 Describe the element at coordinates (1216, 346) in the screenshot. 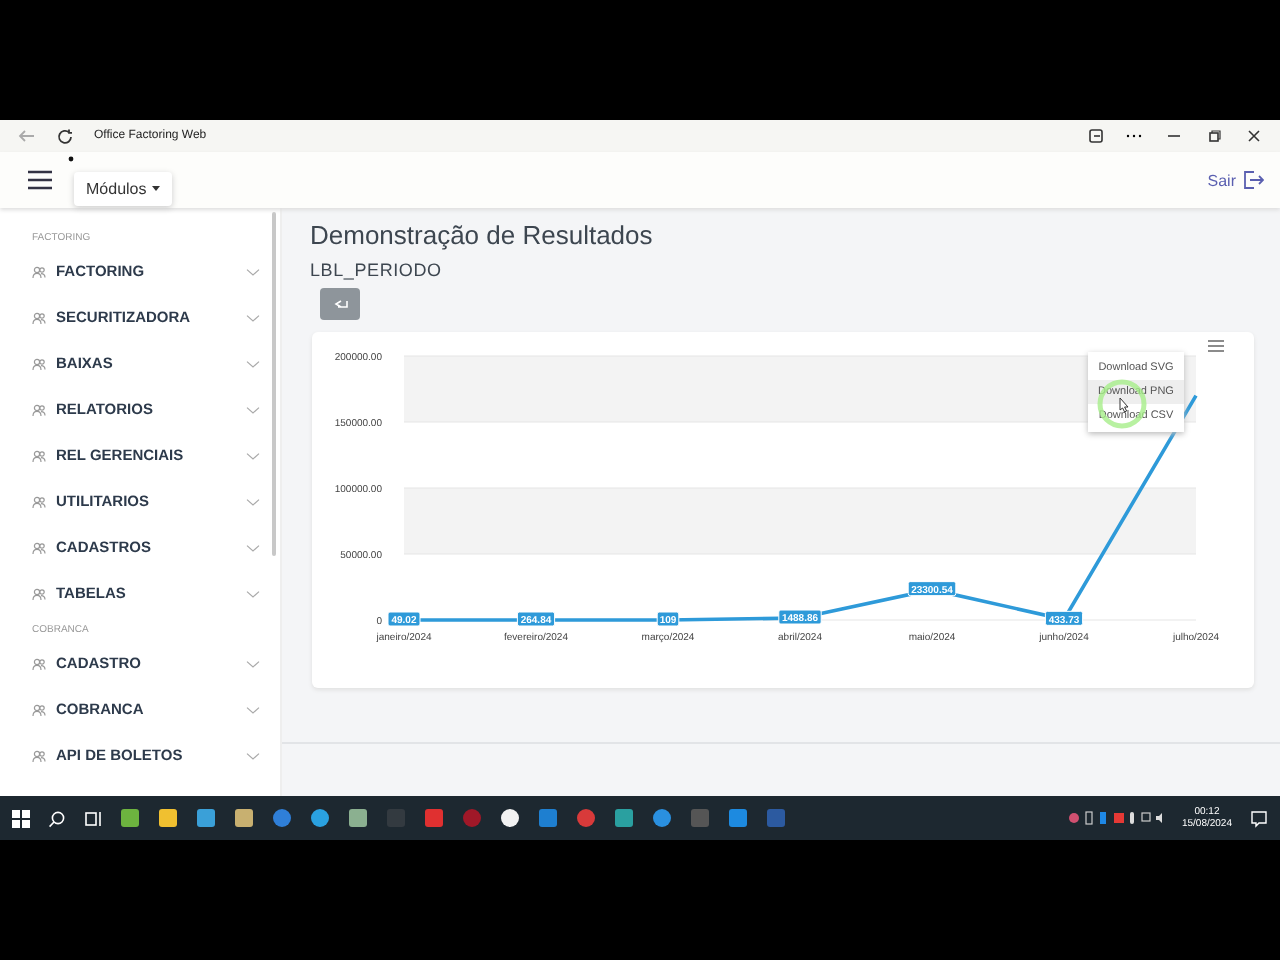

I see `chart-menu-icon` at that location.